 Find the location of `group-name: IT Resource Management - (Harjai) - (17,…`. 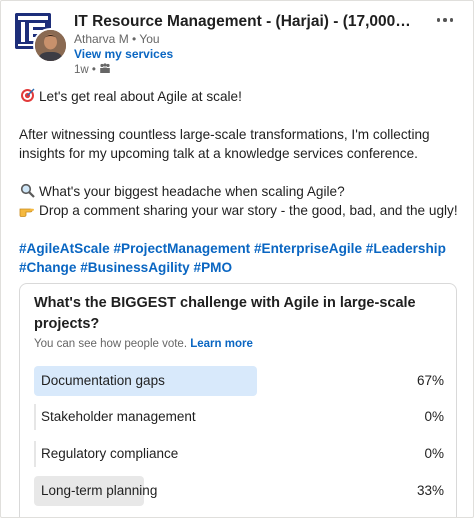

group-name: IT Resource Management - (Harjai) - (17,… is located at coordinates (245, 22).